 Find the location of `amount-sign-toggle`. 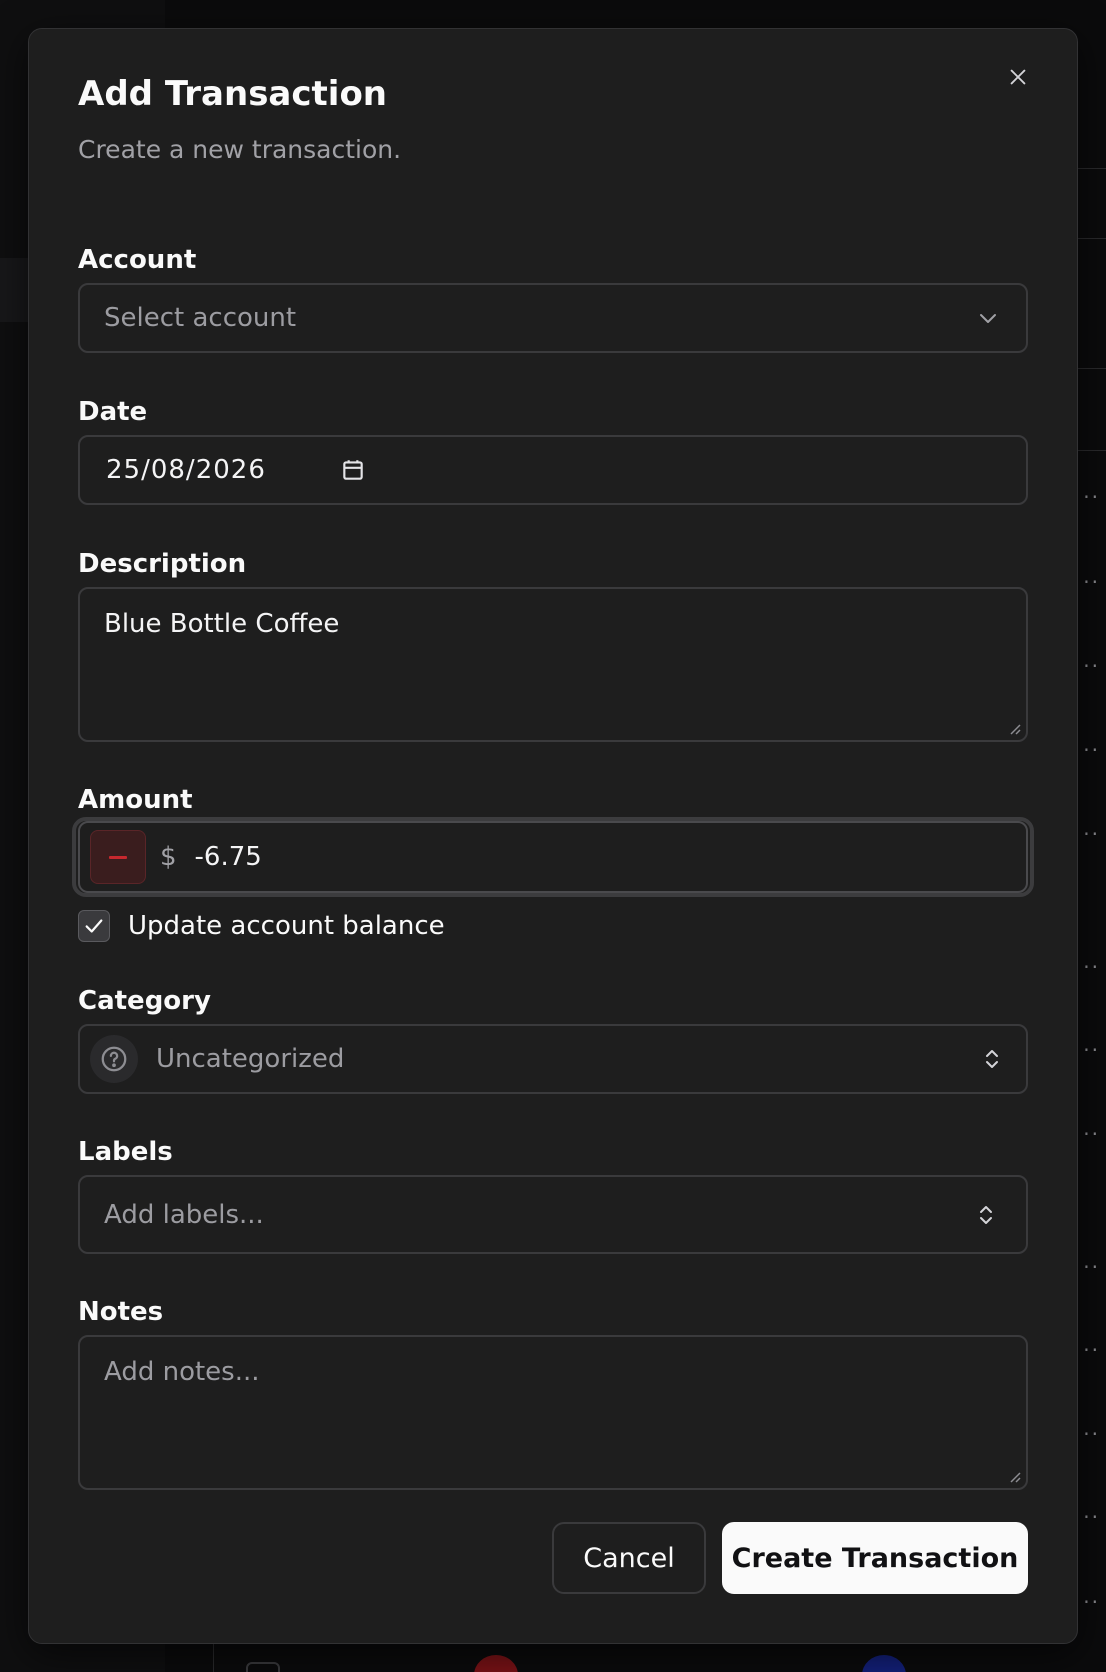

amount-sign-toggle is located at coordinates (118, 857).